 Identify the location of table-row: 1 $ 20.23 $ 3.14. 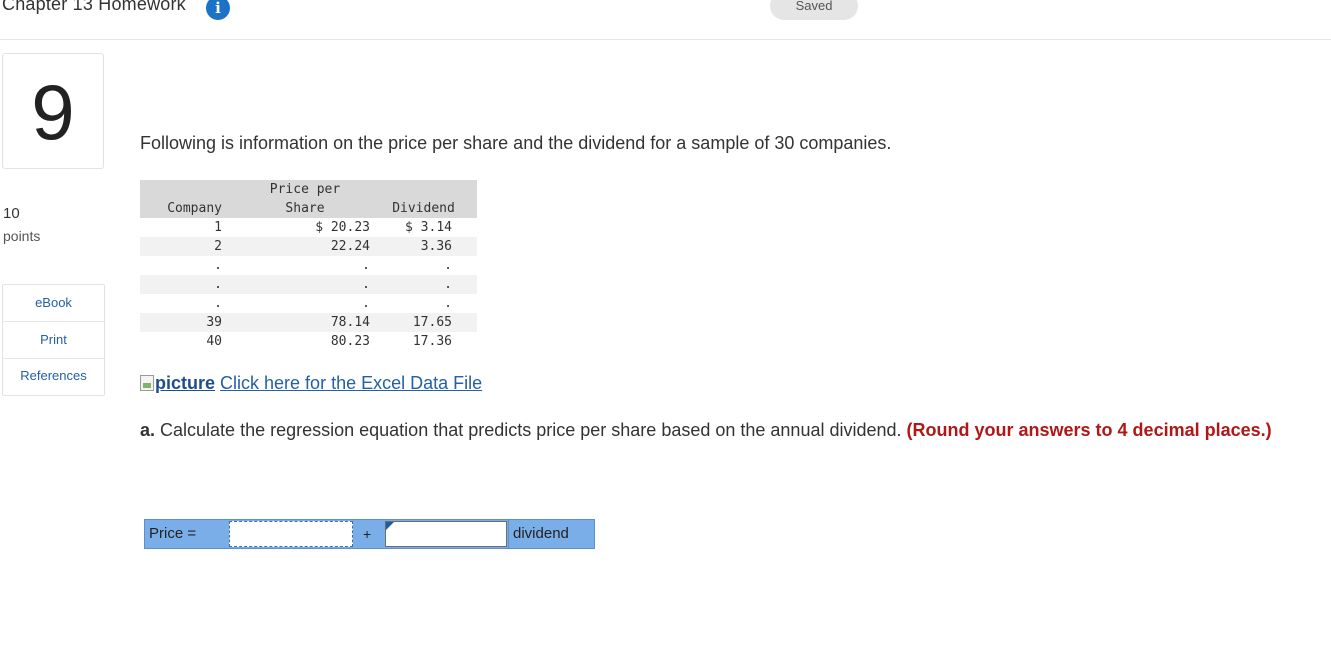
(308, 227).